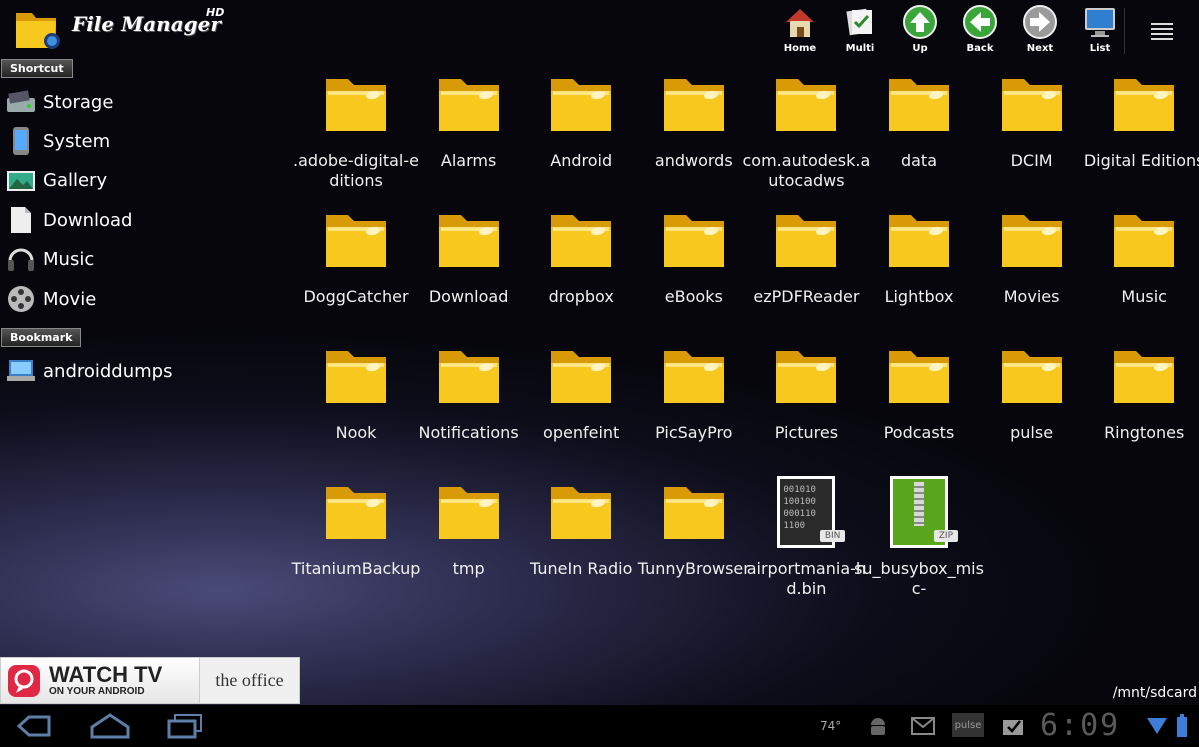  I want to click on file-item: DCIM, so click(1032, 131).